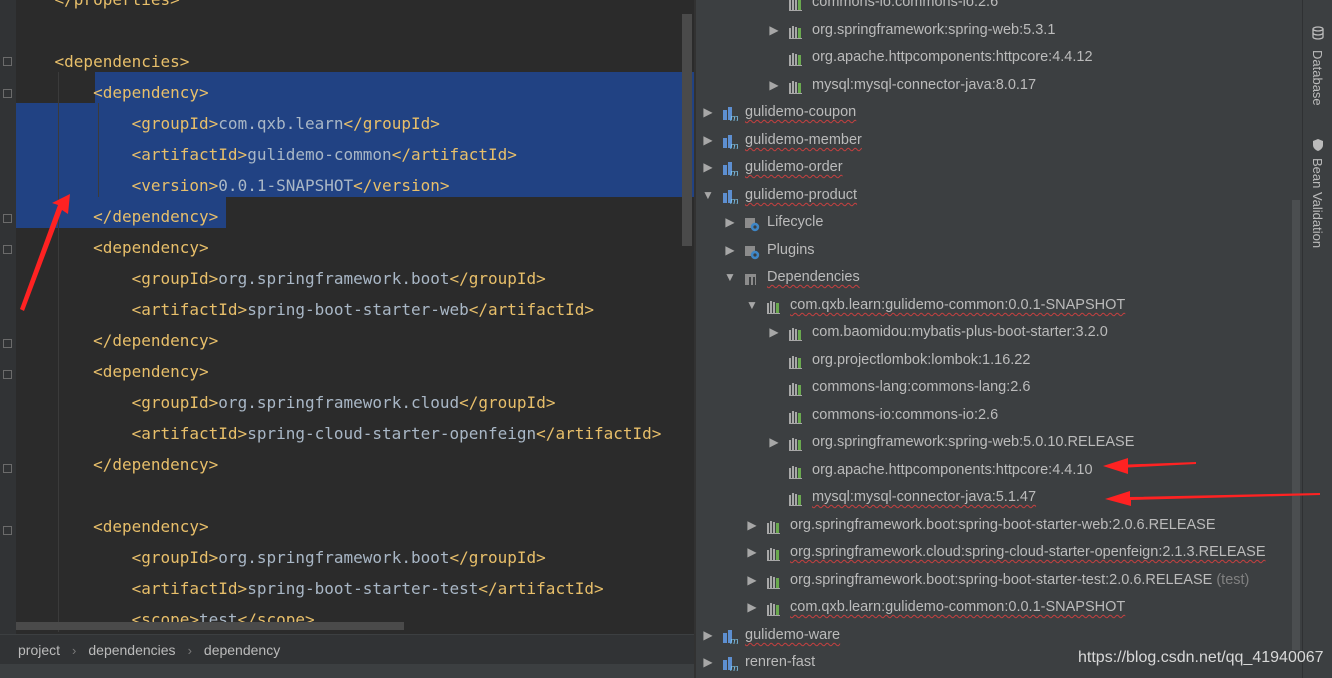  I want to click on tab-database-label: Database, so click(1317, 78).